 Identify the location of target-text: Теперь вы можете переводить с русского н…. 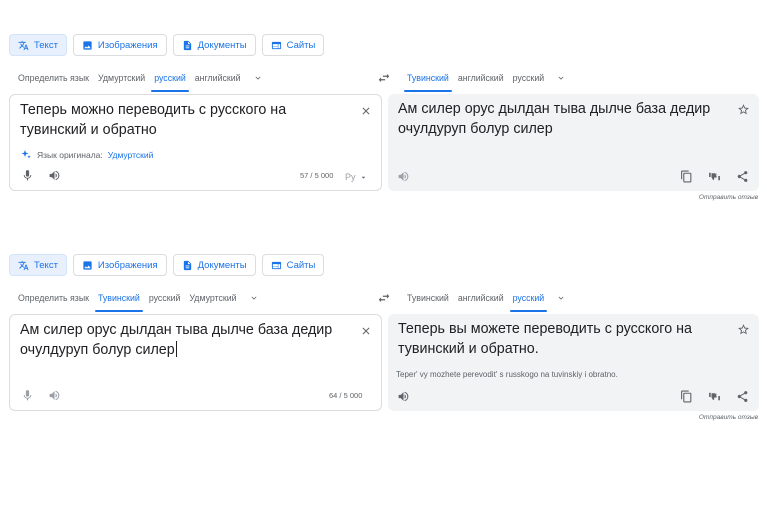
(545, 339).